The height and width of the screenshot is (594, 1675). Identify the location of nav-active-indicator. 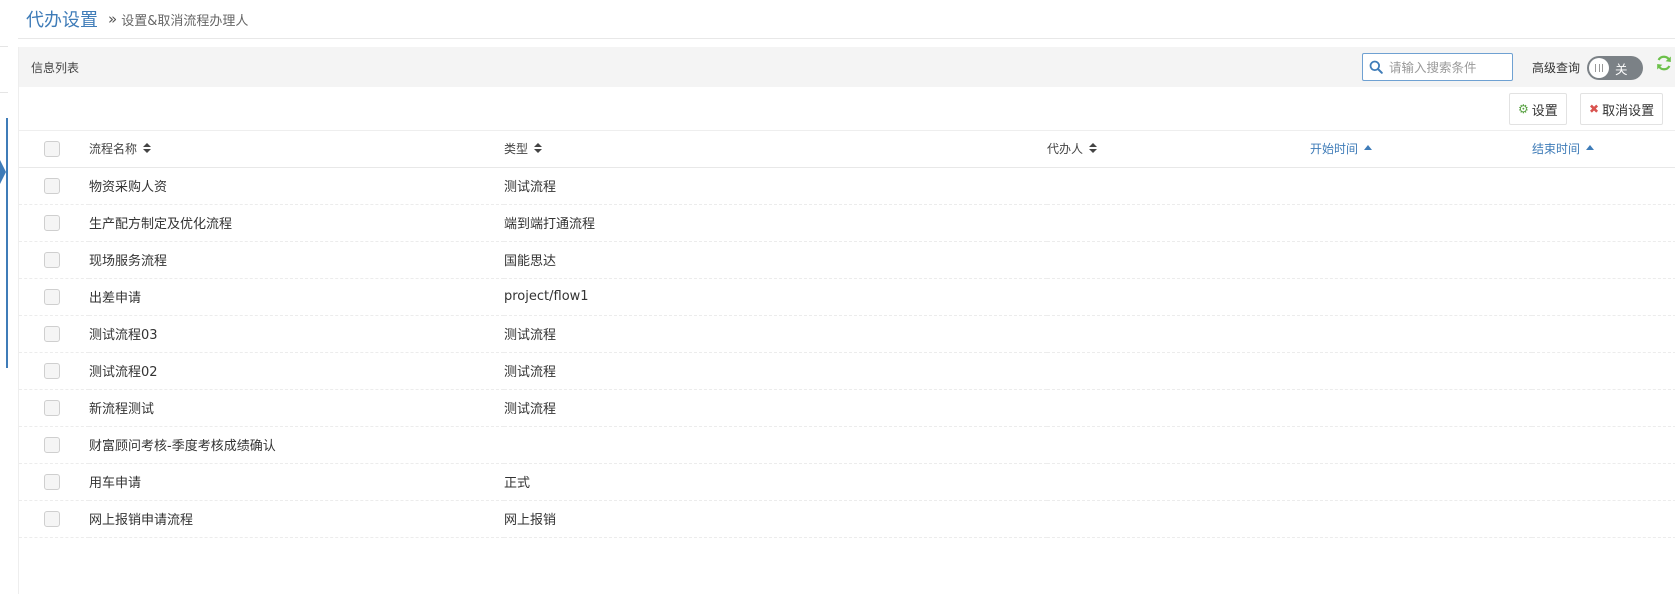
(7, 243).